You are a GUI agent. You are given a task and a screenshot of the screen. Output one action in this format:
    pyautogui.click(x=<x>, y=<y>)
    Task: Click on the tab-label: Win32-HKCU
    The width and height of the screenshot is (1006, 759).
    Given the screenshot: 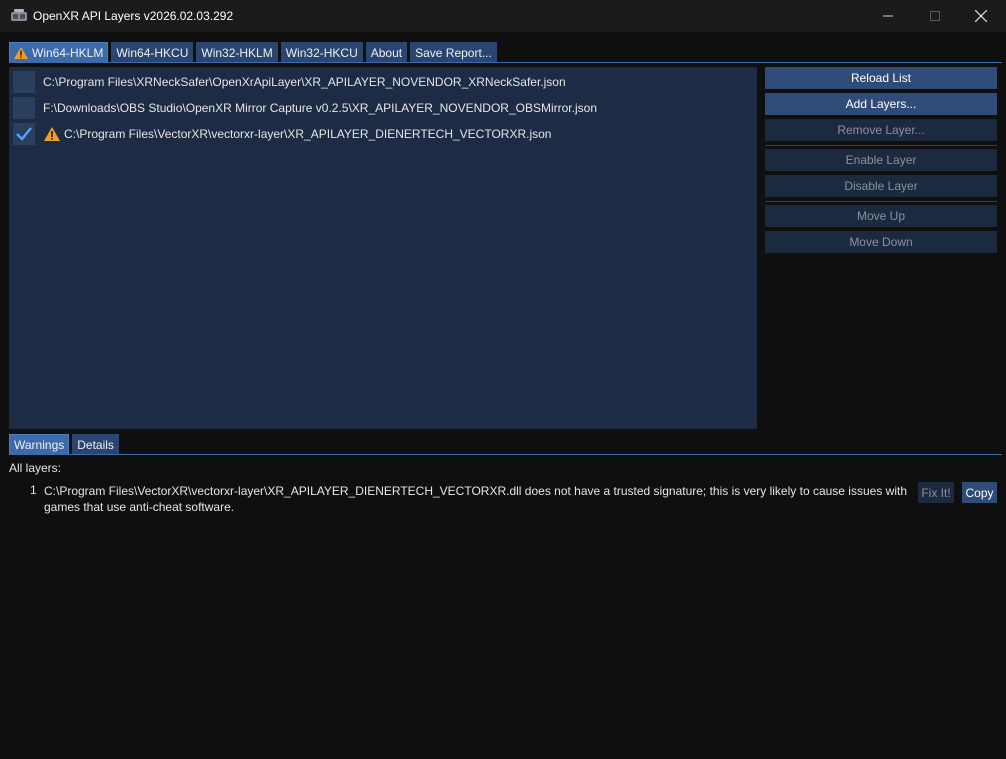 What is the action you would take?
    pyautogui.click(x=321, y=52)
    